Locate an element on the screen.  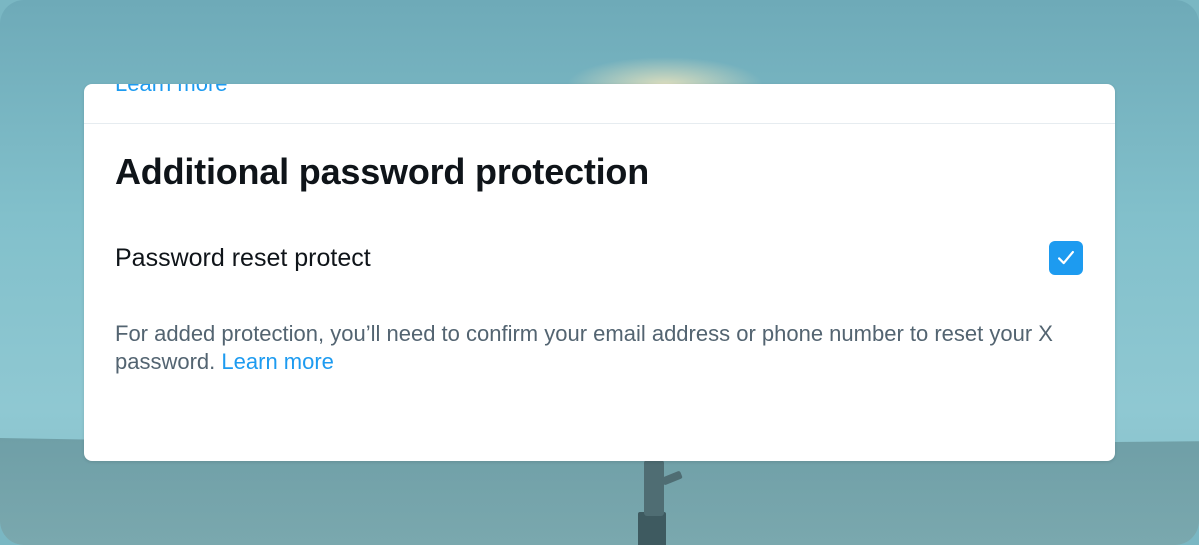
password-reset-protect-checkbox is located at coordinates (1066, 258).